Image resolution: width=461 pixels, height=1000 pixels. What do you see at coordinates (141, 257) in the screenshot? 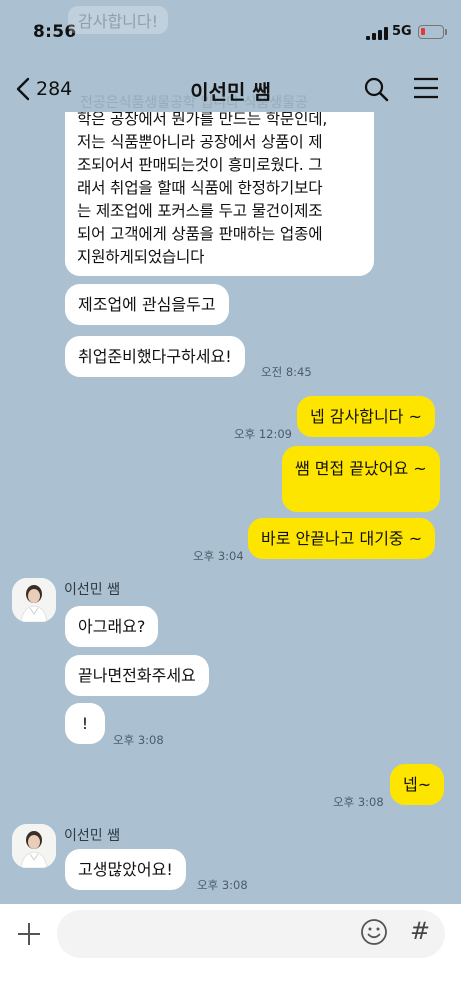
I see `message-line: 지원하게되었습니다` at bounding box center [141, 257].